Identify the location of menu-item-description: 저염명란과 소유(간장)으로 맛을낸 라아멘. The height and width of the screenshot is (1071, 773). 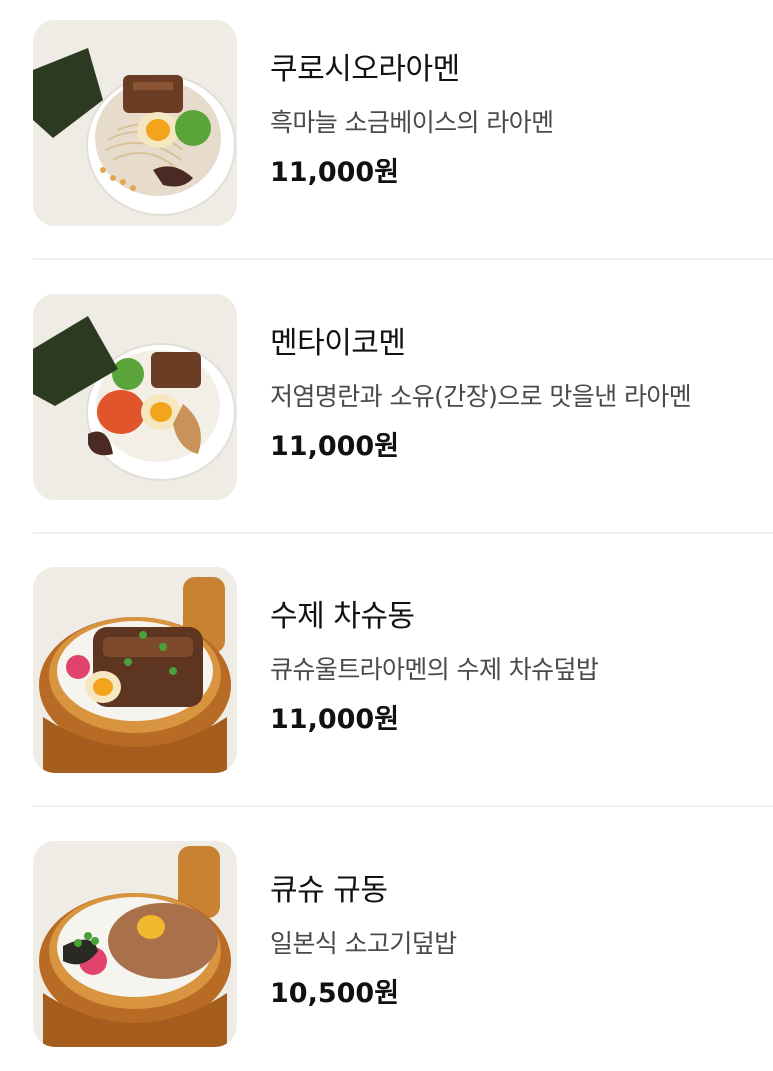
(481, 396).